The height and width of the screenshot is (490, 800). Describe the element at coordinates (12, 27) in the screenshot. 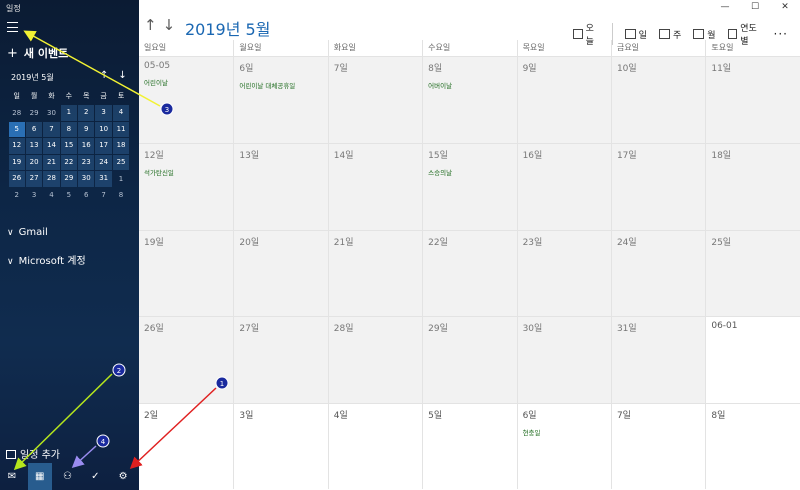

I see `hamburger-menu-icon` at that location.